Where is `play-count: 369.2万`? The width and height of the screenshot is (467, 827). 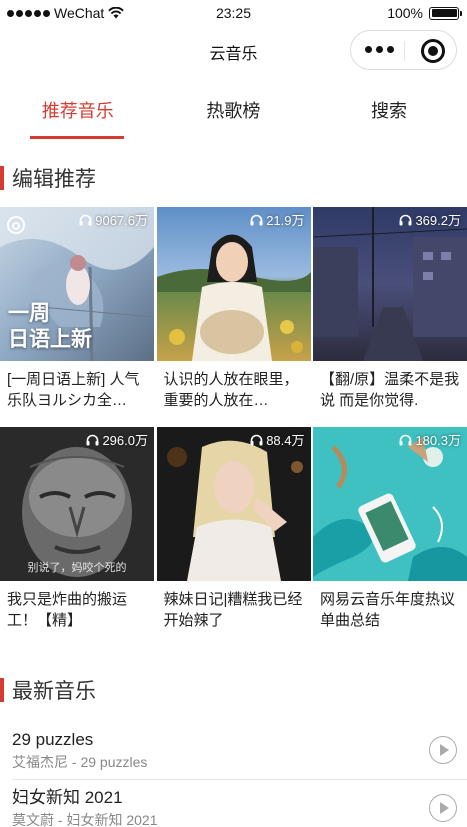
play-count: 369.2万 is located at coordinates (430, 219).